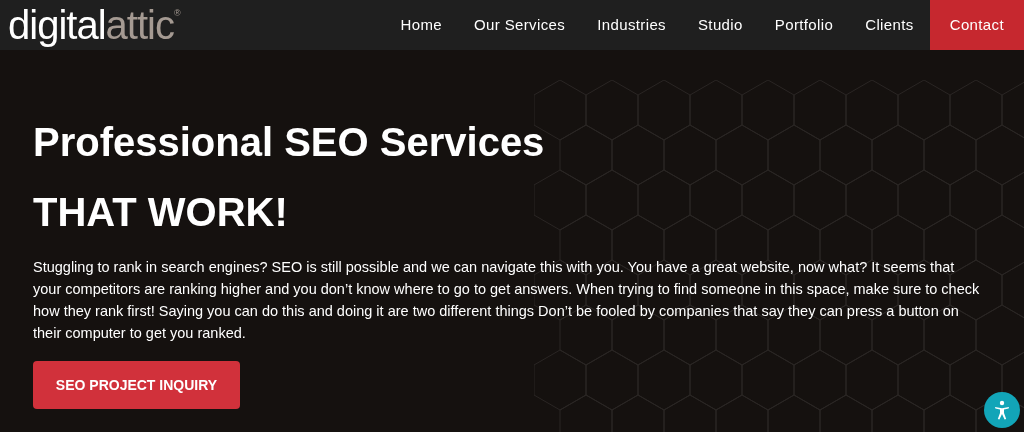 The height and width of the screenshot is (432, 1024). What do you see at coordinates (720, 25) in the screenshot?
I see `nav-link: Studio` at bounding box center [720, 25].